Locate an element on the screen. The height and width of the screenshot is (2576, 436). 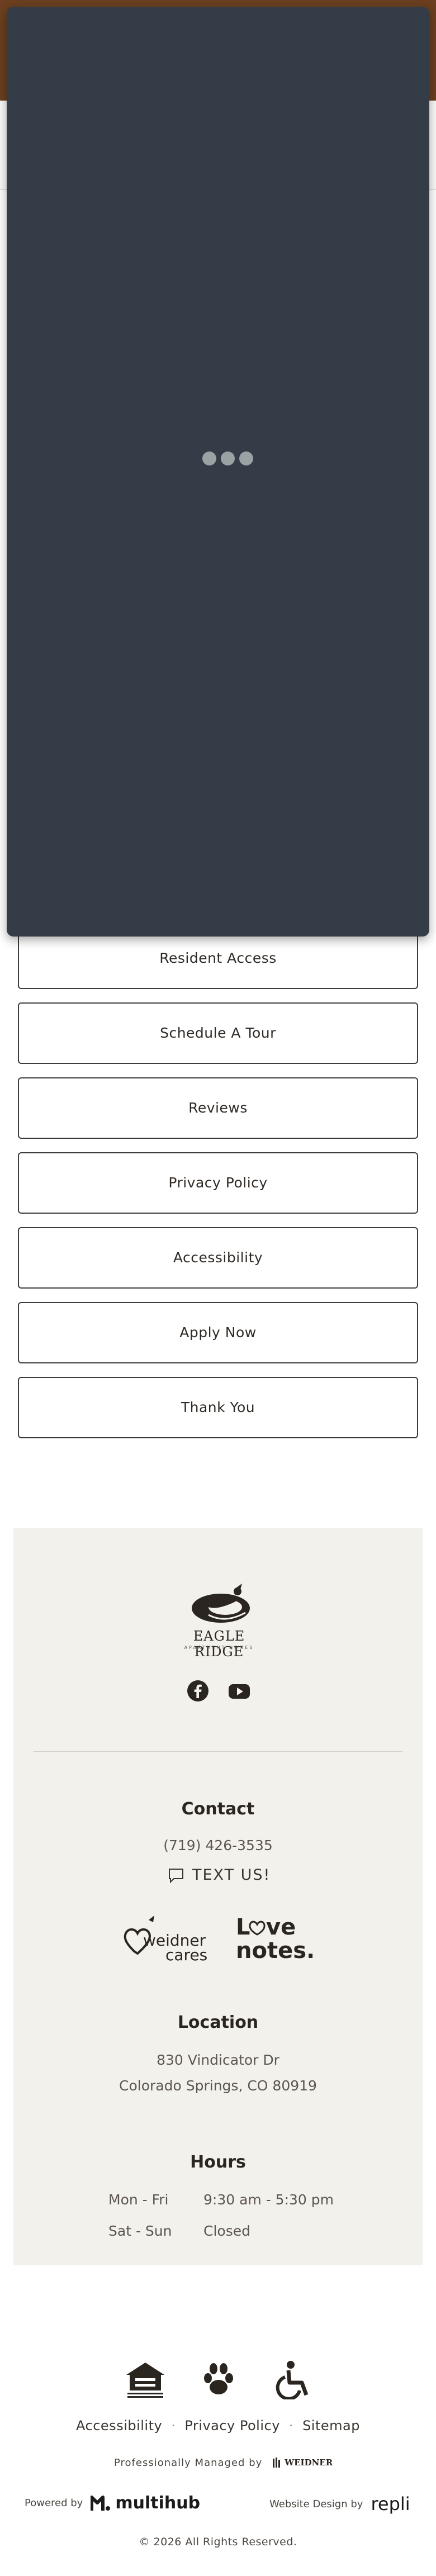
weidner-cares-logo: weidner cares is located at coordinates (168, 1940).